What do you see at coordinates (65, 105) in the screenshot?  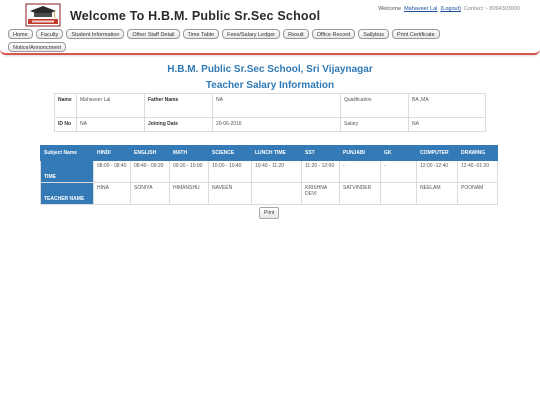 I see `name-label: Name` at bounding box center [65, 105].